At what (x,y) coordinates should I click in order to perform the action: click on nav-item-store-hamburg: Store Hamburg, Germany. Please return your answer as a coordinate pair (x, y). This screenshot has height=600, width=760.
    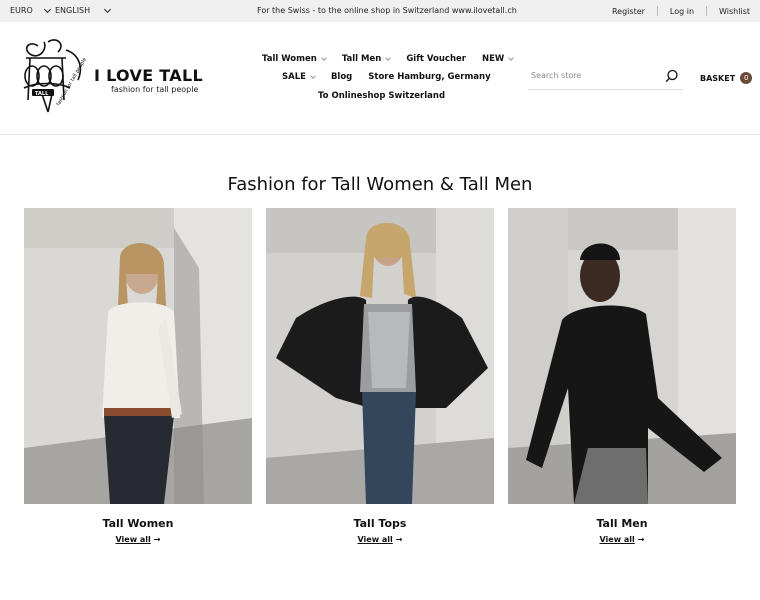
    Looking at the image, I should click on (429, 77).